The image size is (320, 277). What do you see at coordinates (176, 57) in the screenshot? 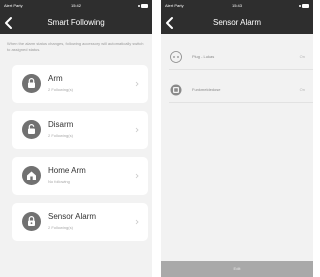
I see `plug-icon` at bounding box center [176, 57].